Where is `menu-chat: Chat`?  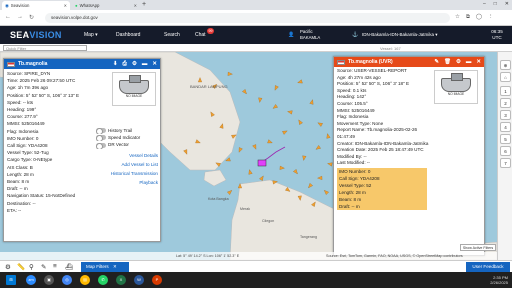 menu-chat: Chat is located at coordinates (200, 35).